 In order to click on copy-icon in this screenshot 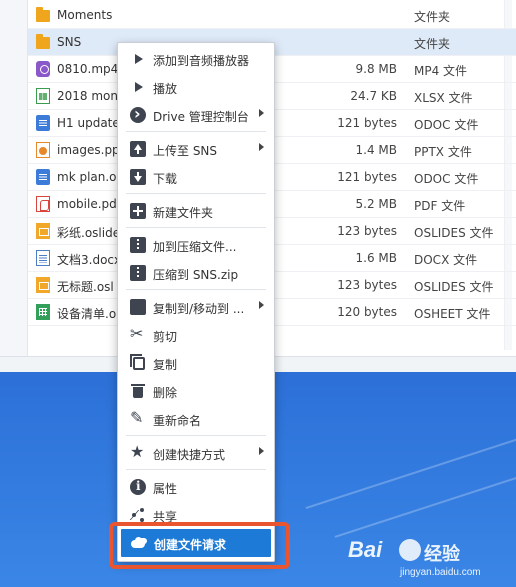, I will do `click(137, 362)`.